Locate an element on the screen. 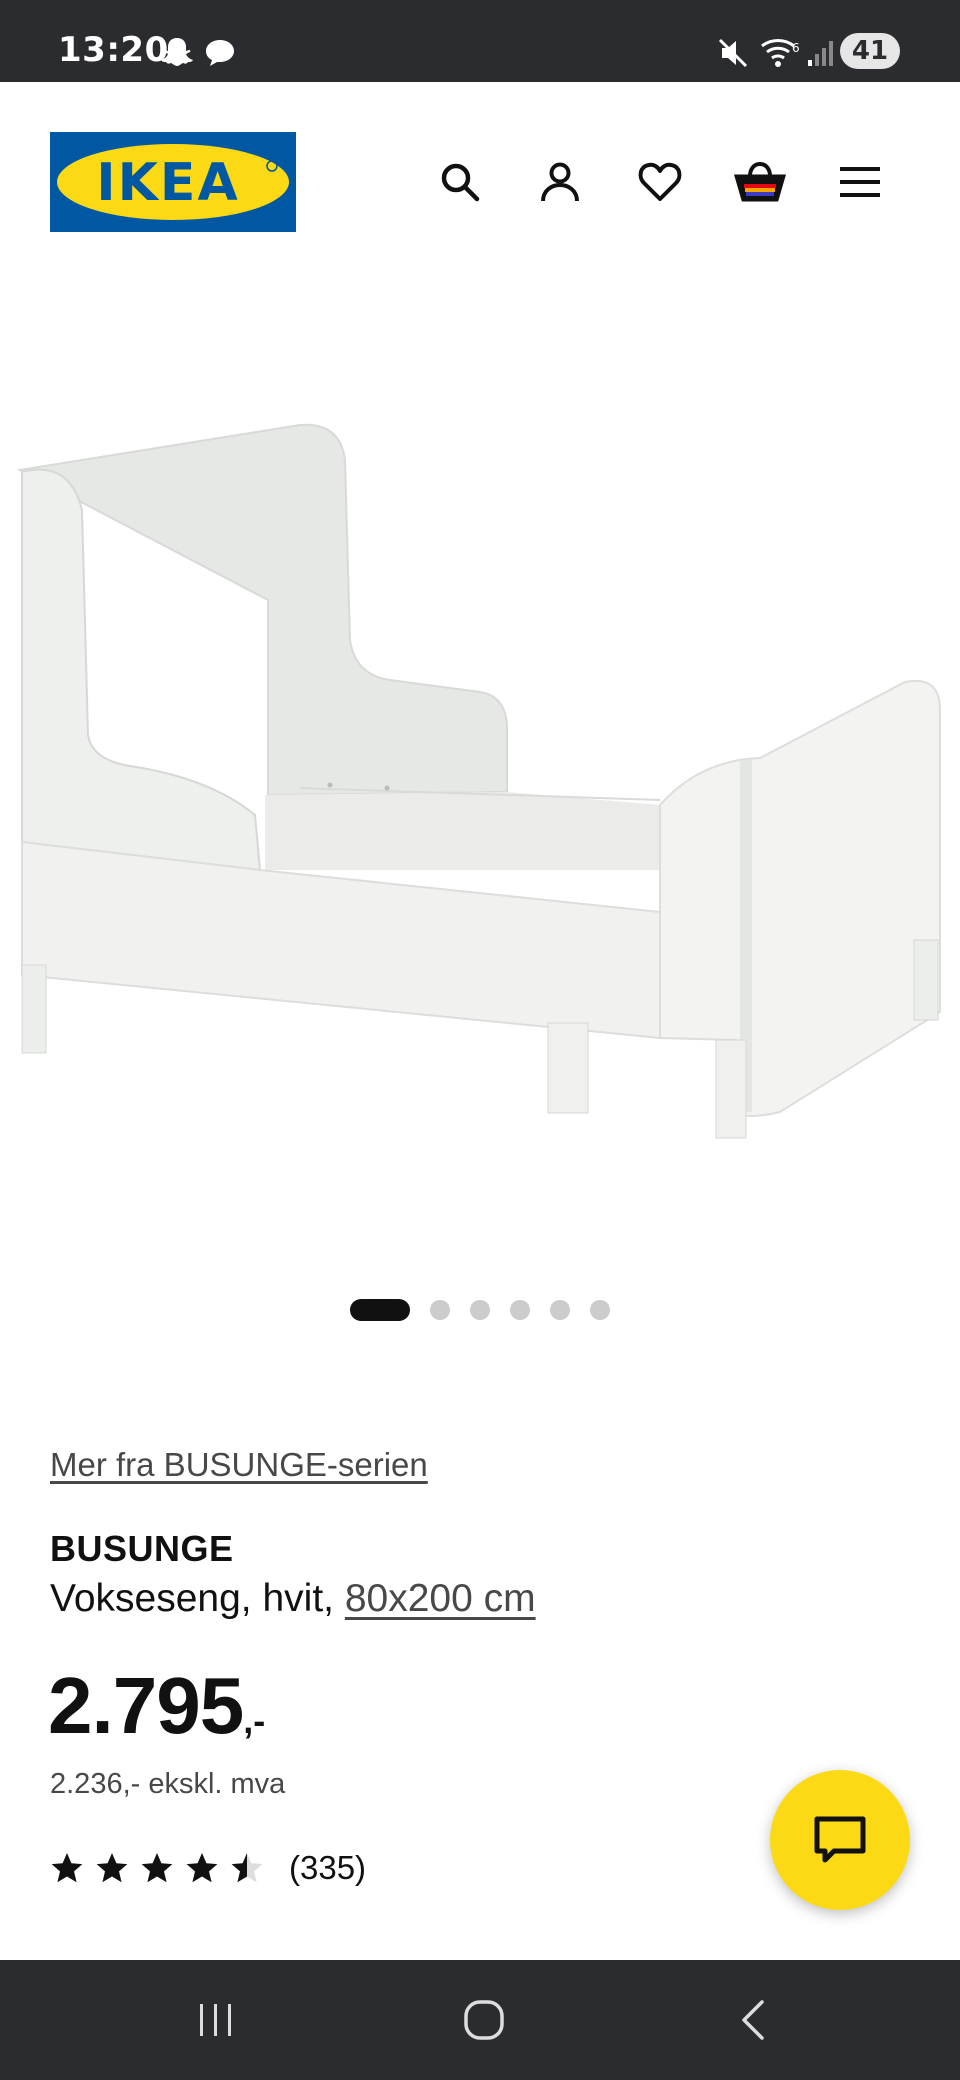  favourites-button is located at coordinates (660, 182).